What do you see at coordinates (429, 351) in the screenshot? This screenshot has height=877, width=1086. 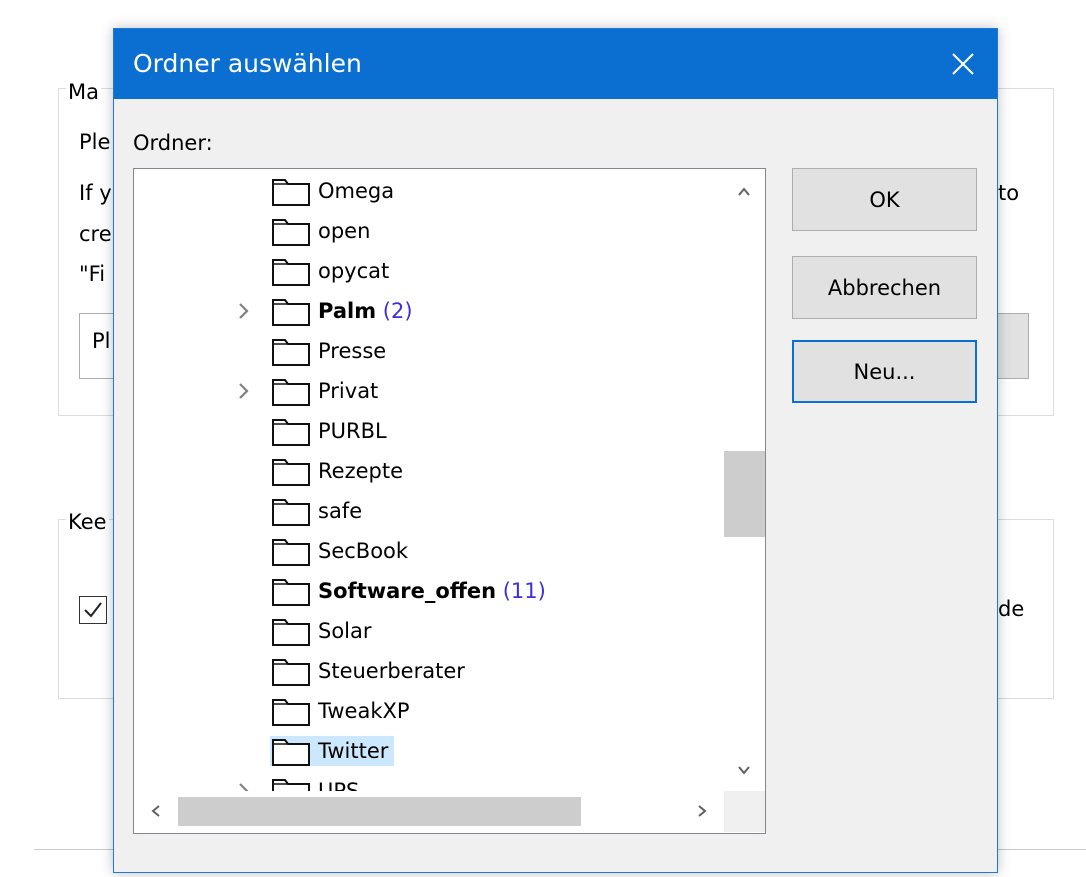 I see `folder-item: Presse` at bounding box center [429, 351].